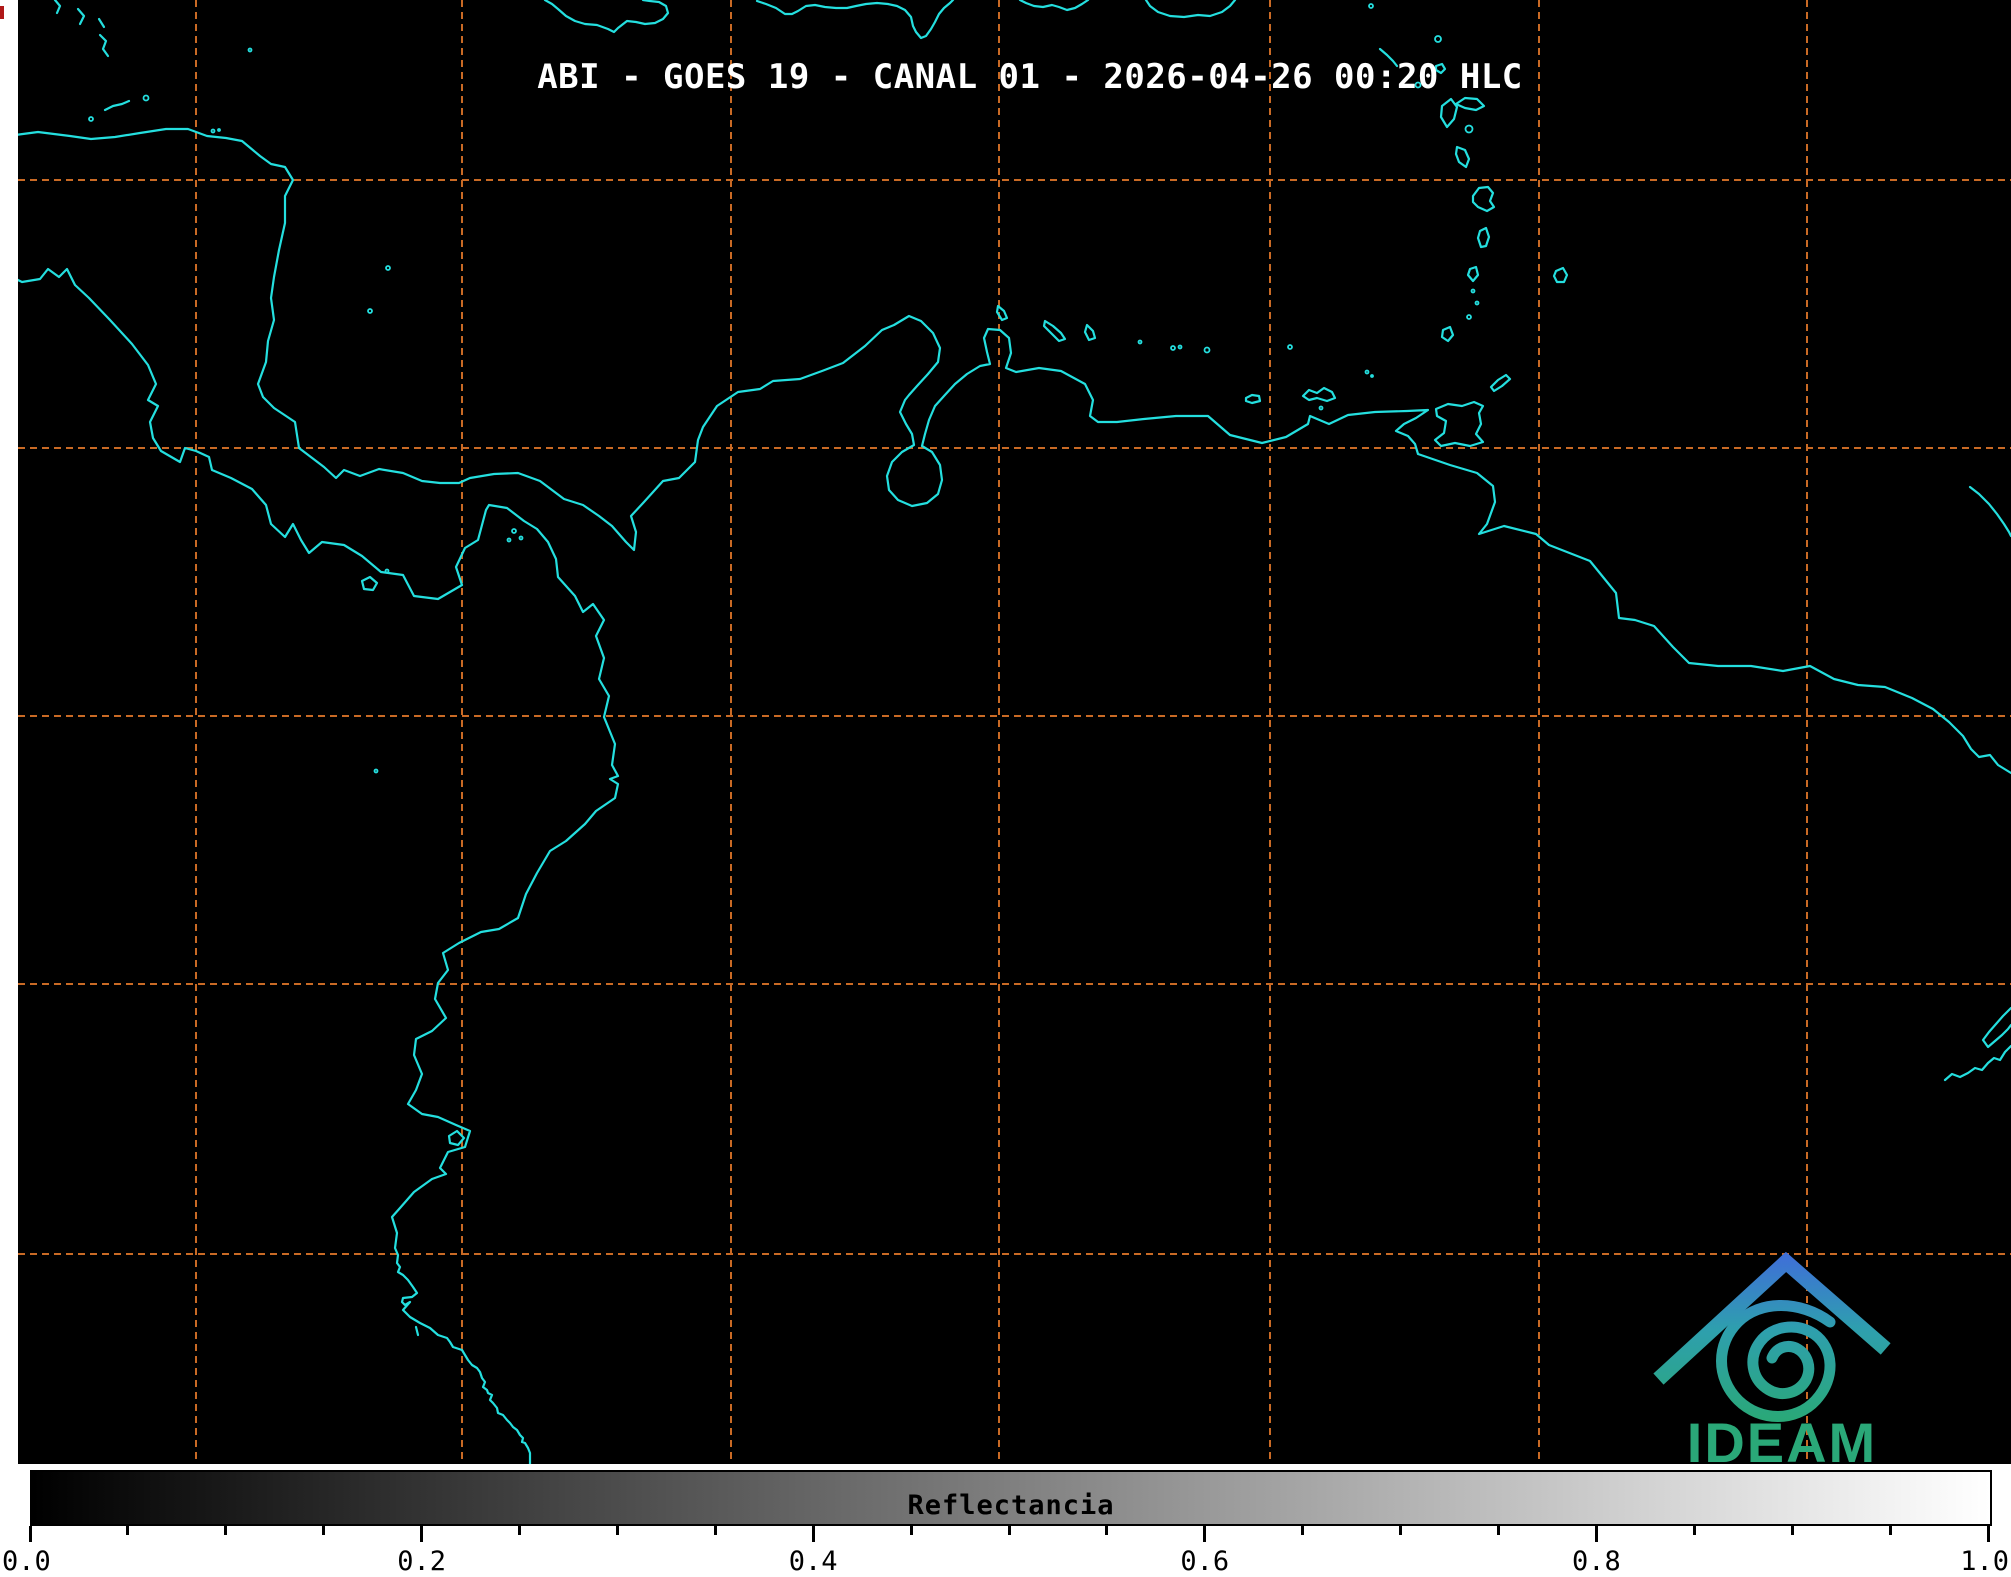 The image size is (2011, 1577). What do you see at coordinates (813, 1561) in the screenshot?
I see `colorbar-tick-label: 0.4` at bounding box center [813, 1561].